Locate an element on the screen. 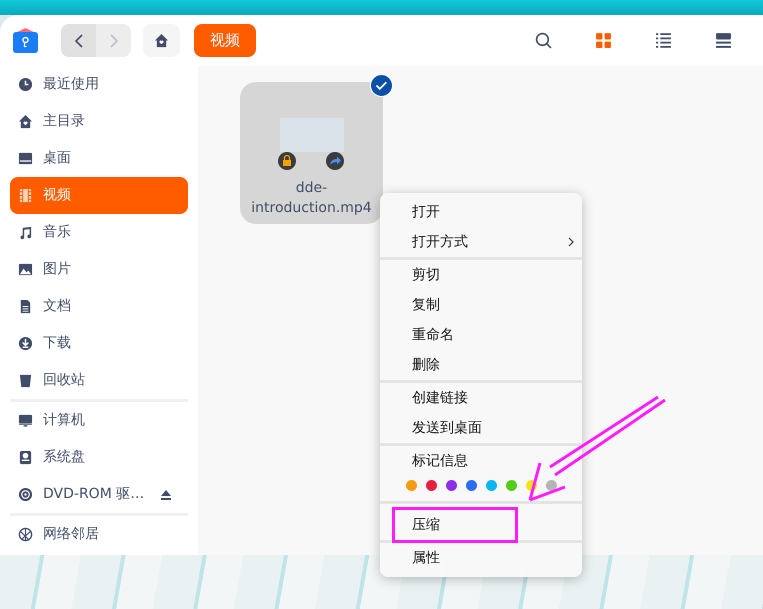  menu-item: 重命名 is located at coordinates (481, 335).